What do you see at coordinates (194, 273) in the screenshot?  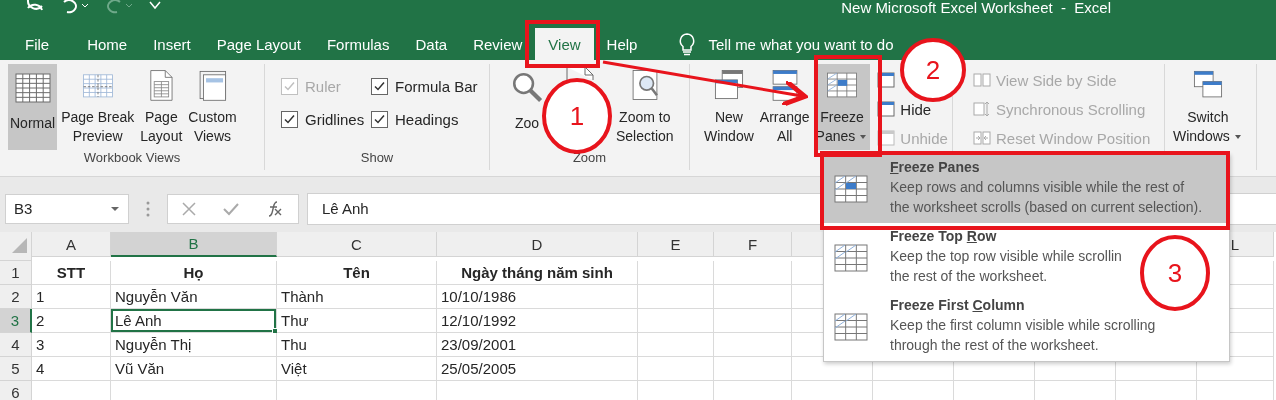 I see `table-cell: Họ` at bounding box center [194, 273].